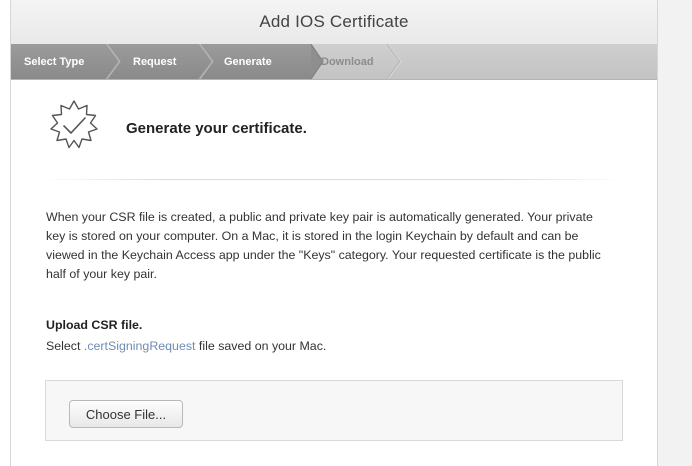 Image resolution: width=692 pixels, height=466 pixels. I want to click on step-select-type: Select Type, so click(54, 61).